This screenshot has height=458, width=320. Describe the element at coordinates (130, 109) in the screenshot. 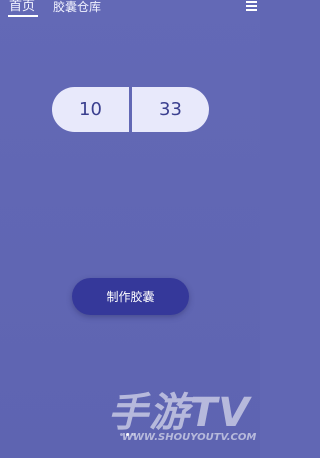

I see `capsule-display: 10 33` at that location.